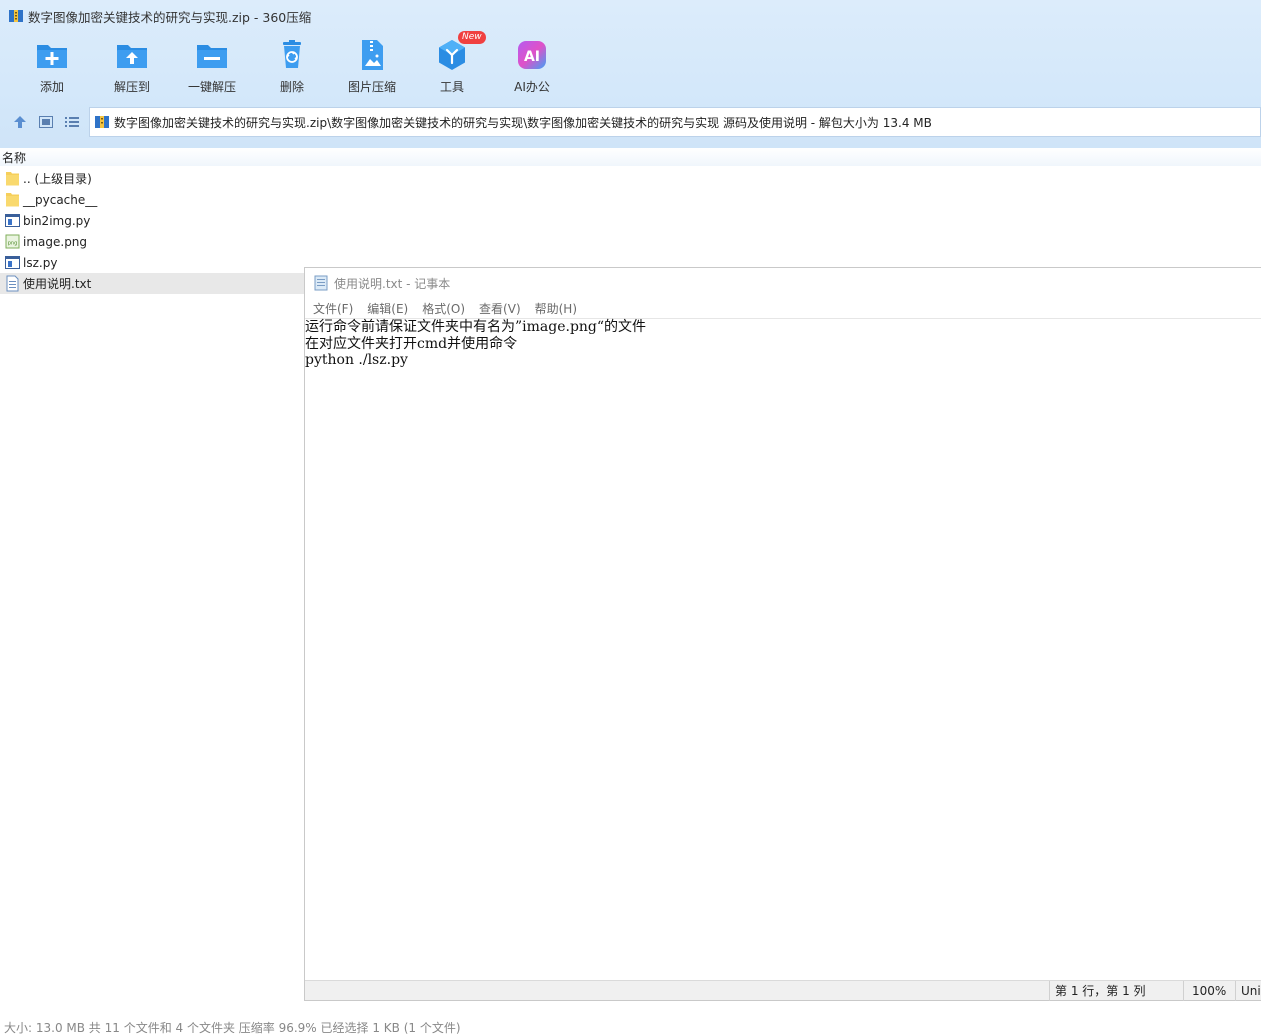 This screenshot has width=1261, height=1034. I want to click on one-click-extract-button: 一键解压, so click(212, 68).